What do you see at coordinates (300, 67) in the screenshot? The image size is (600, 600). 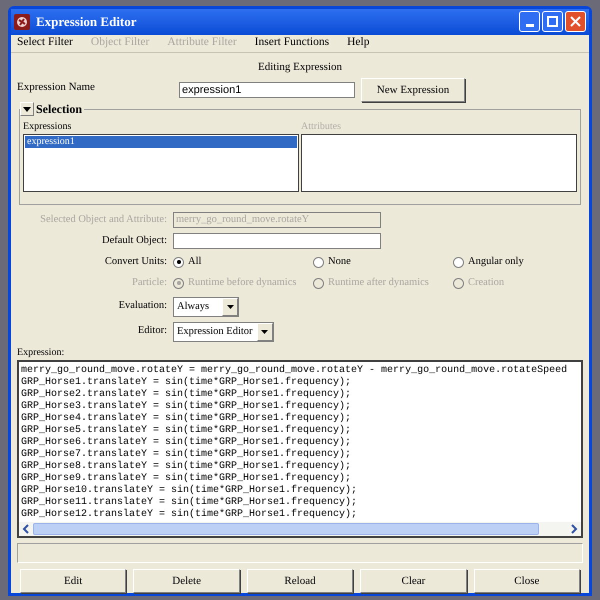 I see `section-heading: Editing Expression` at bounding box center [300, 67].